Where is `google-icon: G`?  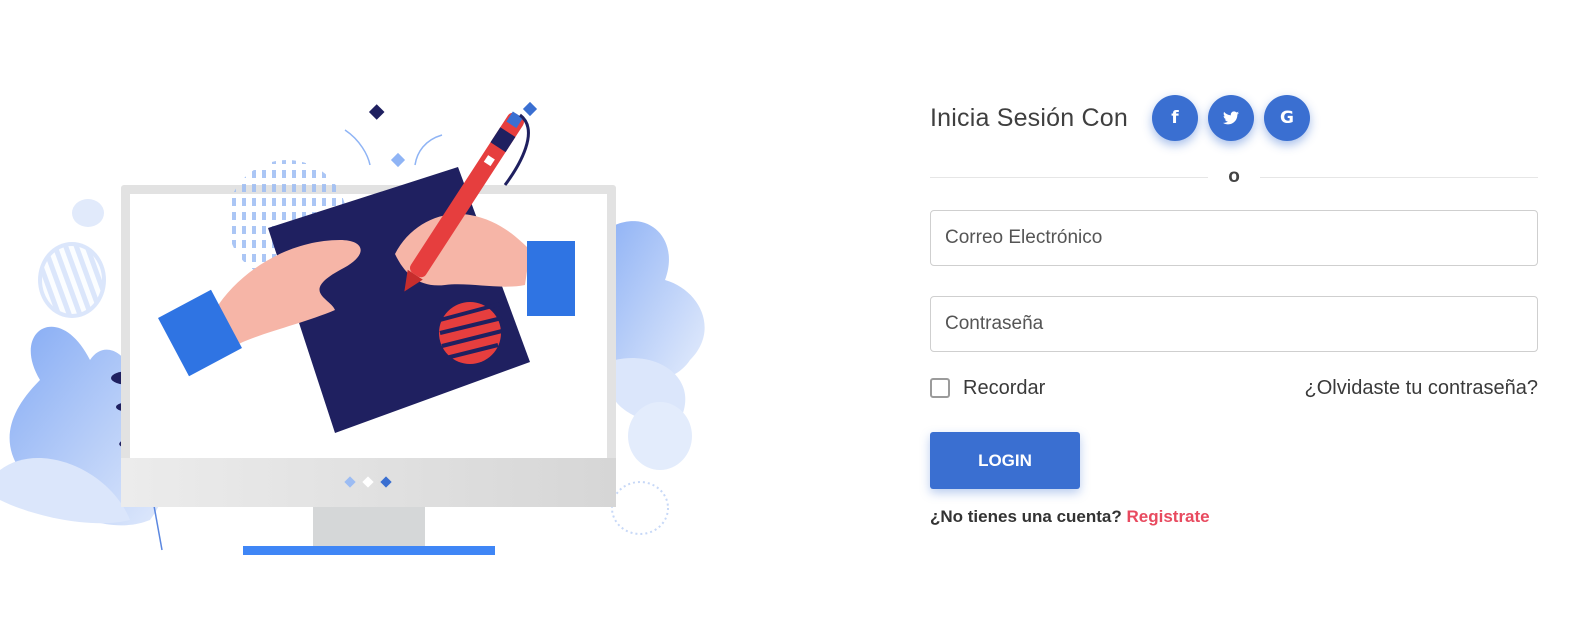
google-icon: G is located at coordinates (1286, 118).